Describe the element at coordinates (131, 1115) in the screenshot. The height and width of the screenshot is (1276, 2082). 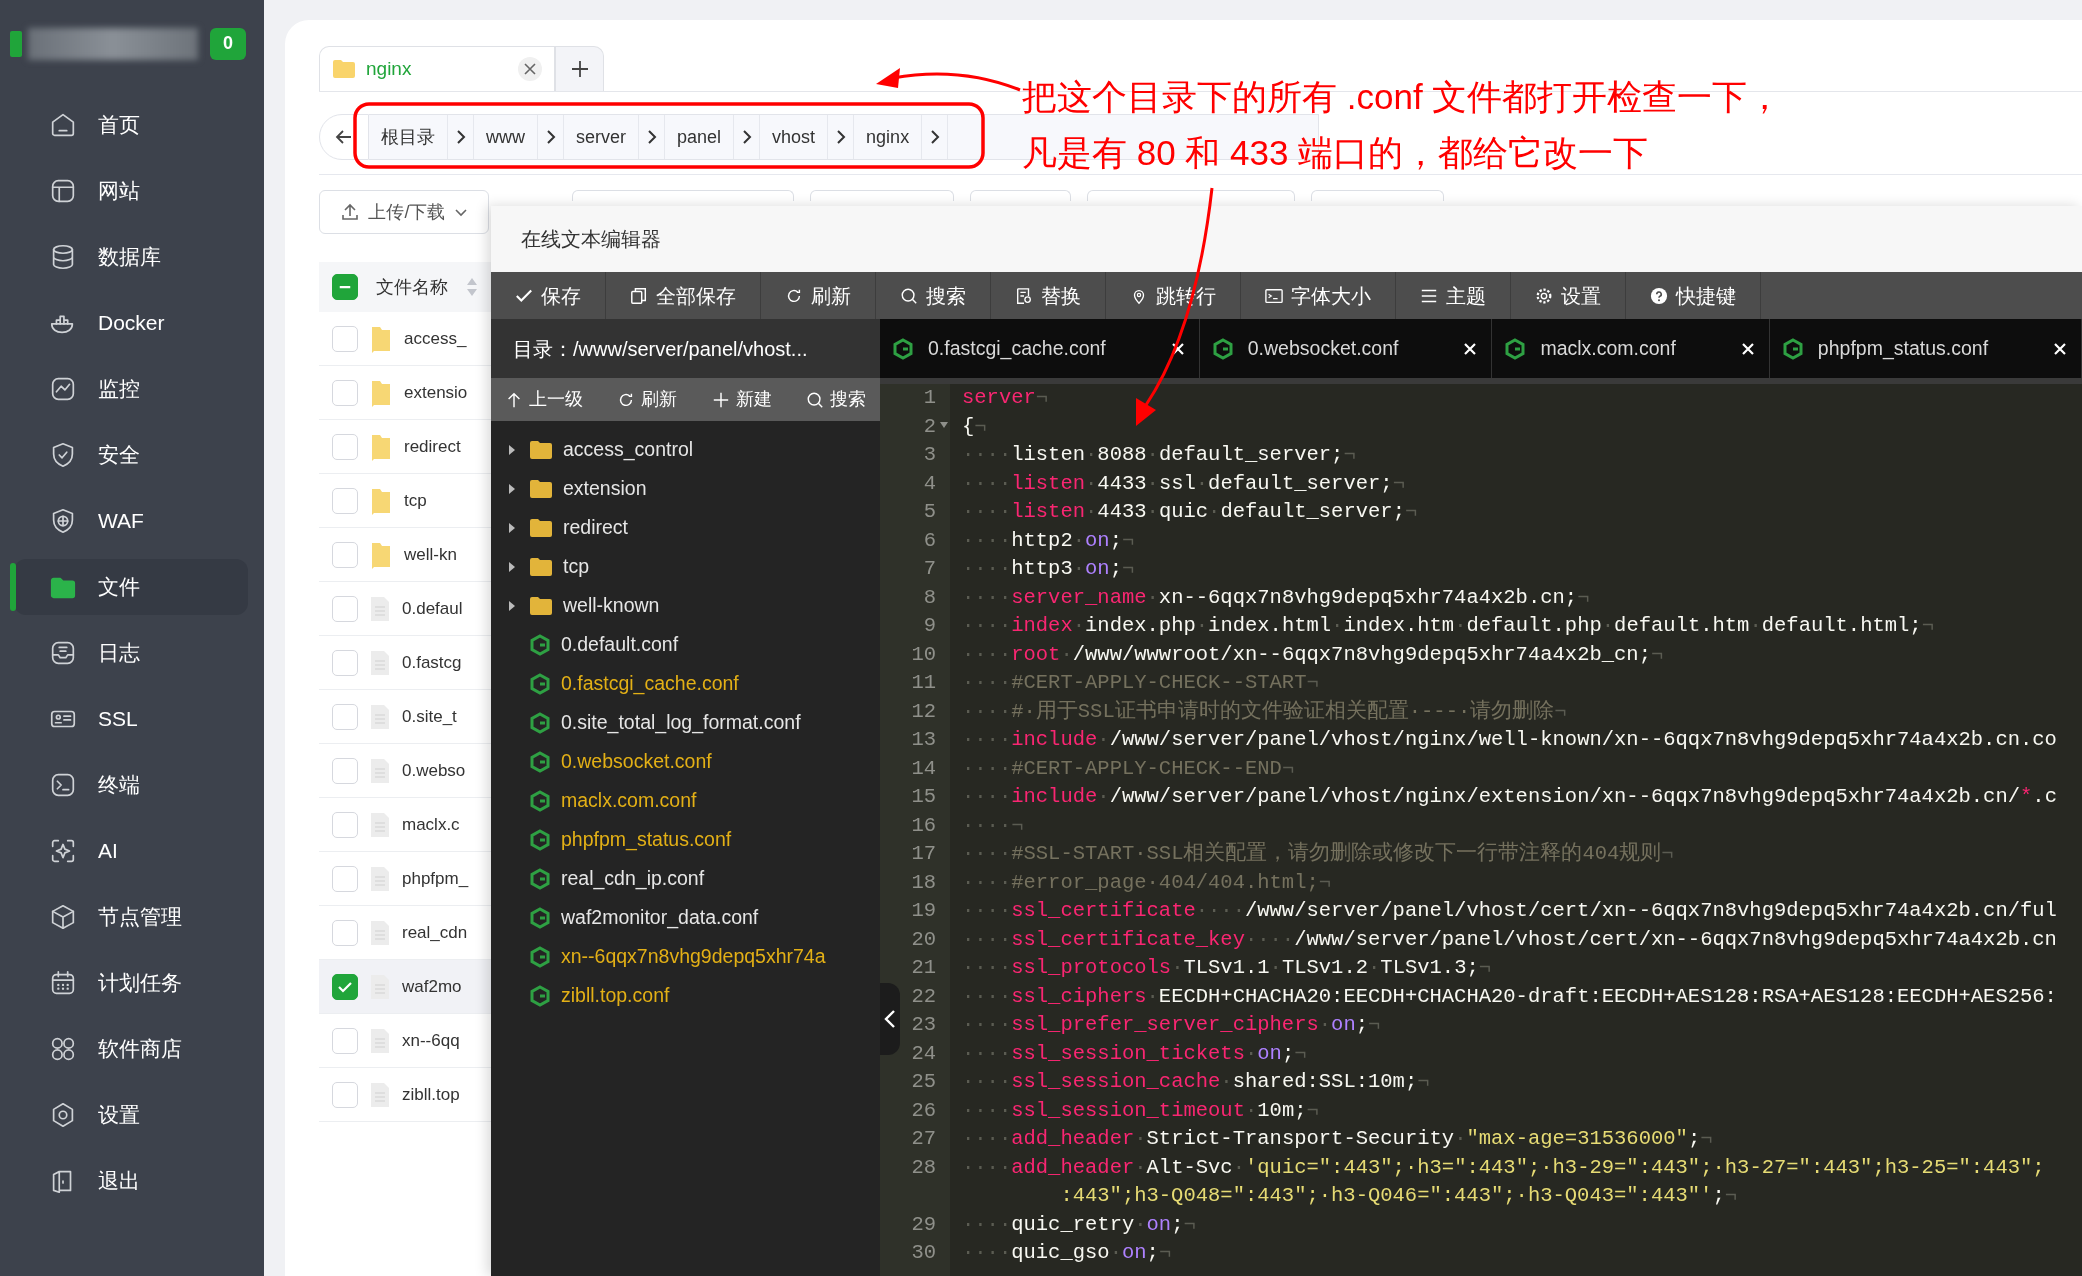
I see `sidebar-item: 设置` at that location.